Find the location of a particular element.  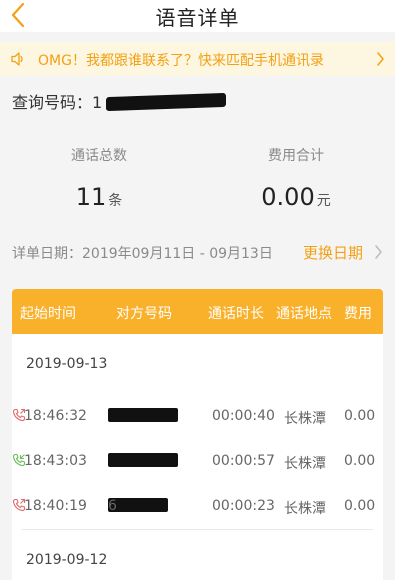

call-number-suffix: 6 is located at coordinates (112, 506).